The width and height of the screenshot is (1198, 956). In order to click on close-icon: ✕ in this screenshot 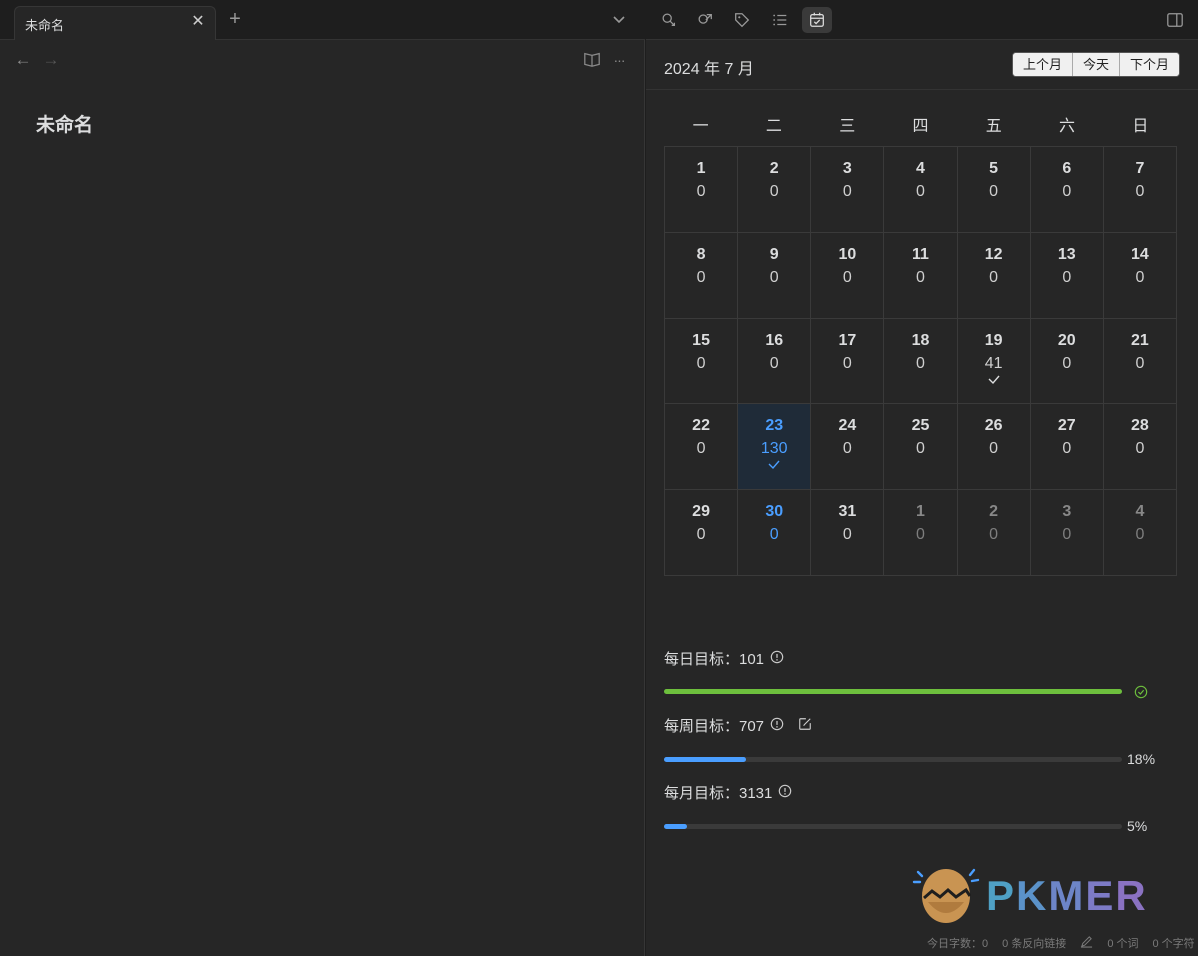, I will do `click(198, 22)`.